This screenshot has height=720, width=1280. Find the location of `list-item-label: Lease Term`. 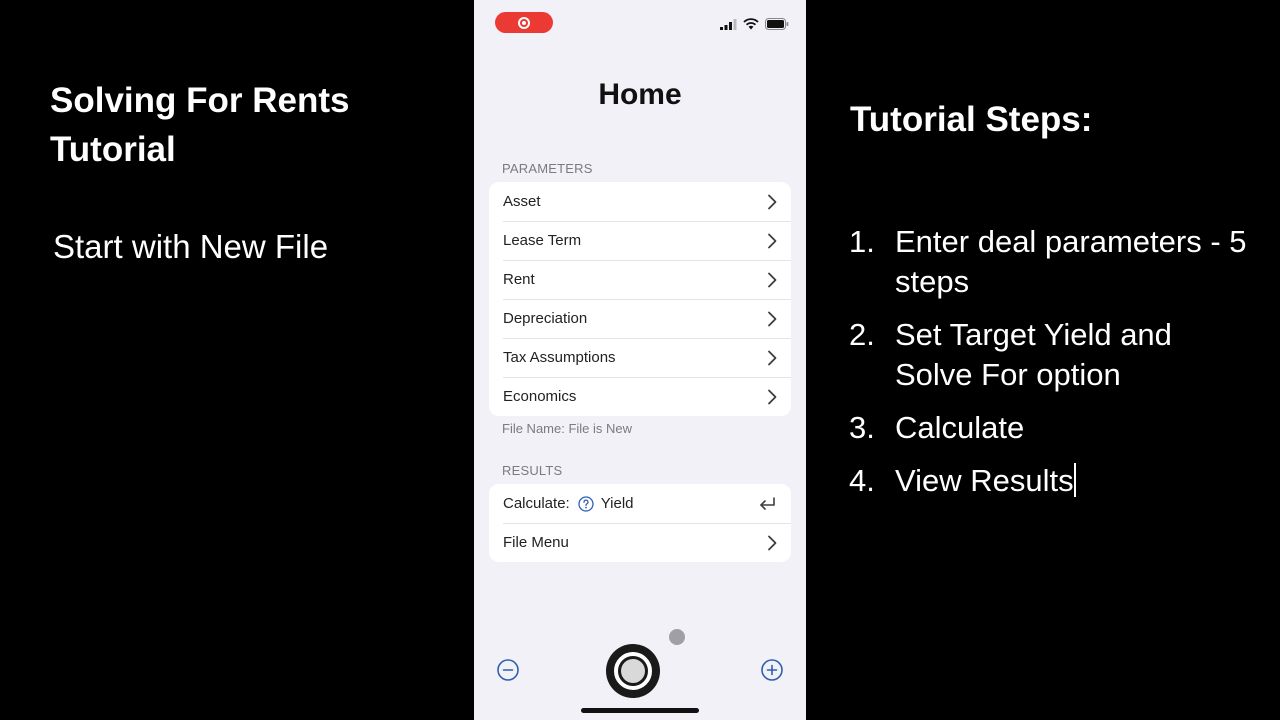

list-item-label: Lease Term is located at coordinates (542, 240).